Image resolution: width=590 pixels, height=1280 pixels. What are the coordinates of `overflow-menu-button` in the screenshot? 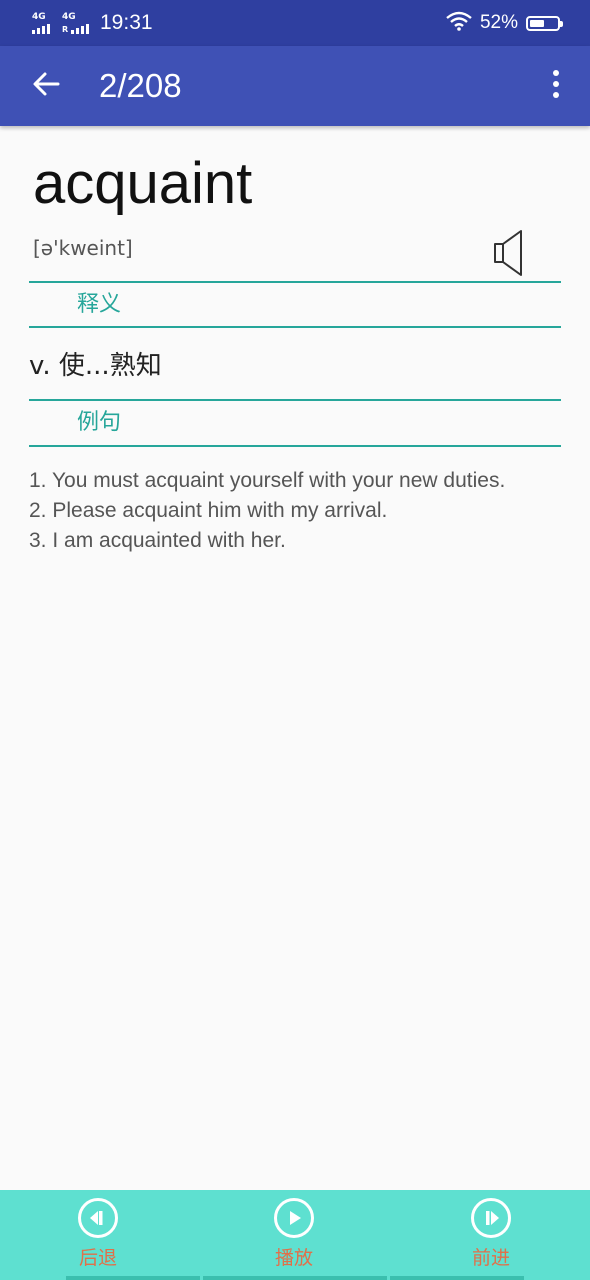 It's located at (556, 86).